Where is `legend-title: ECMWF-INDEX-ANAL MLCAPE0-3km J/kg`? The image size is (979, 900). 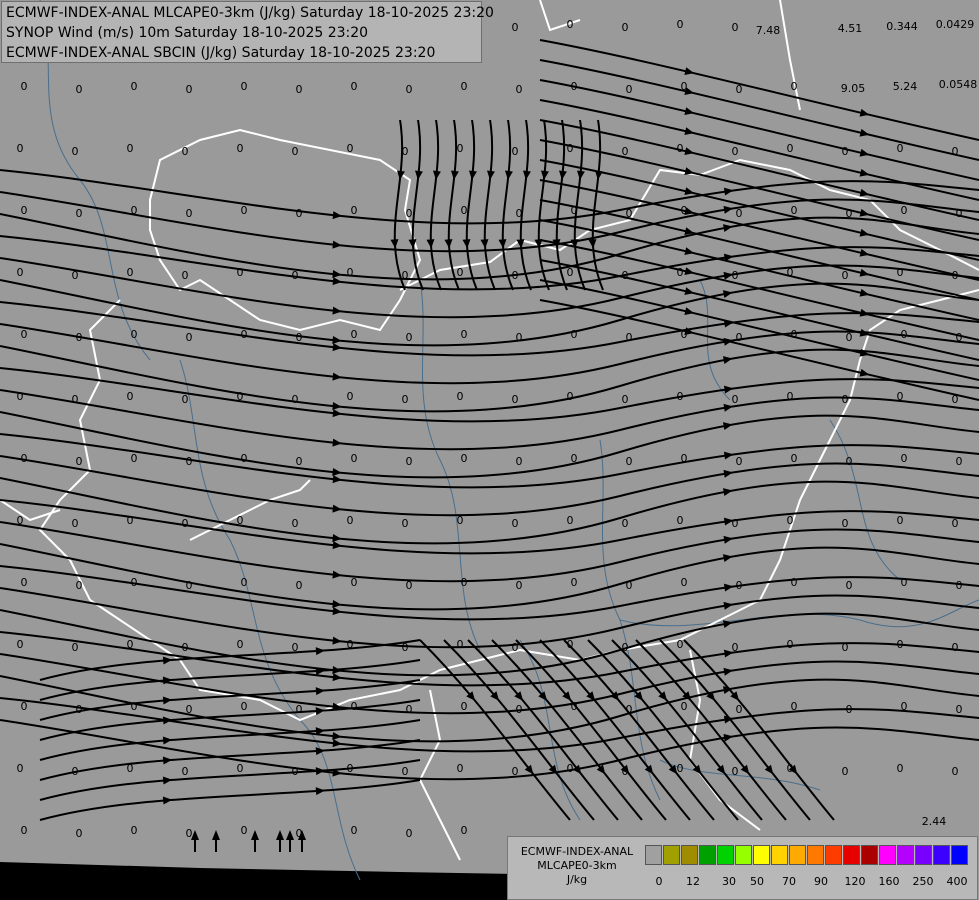 legend-title: ECMWF-INDEX-ANAL MLCAPE0-3km J/kg is located at coordinates (577, 866).